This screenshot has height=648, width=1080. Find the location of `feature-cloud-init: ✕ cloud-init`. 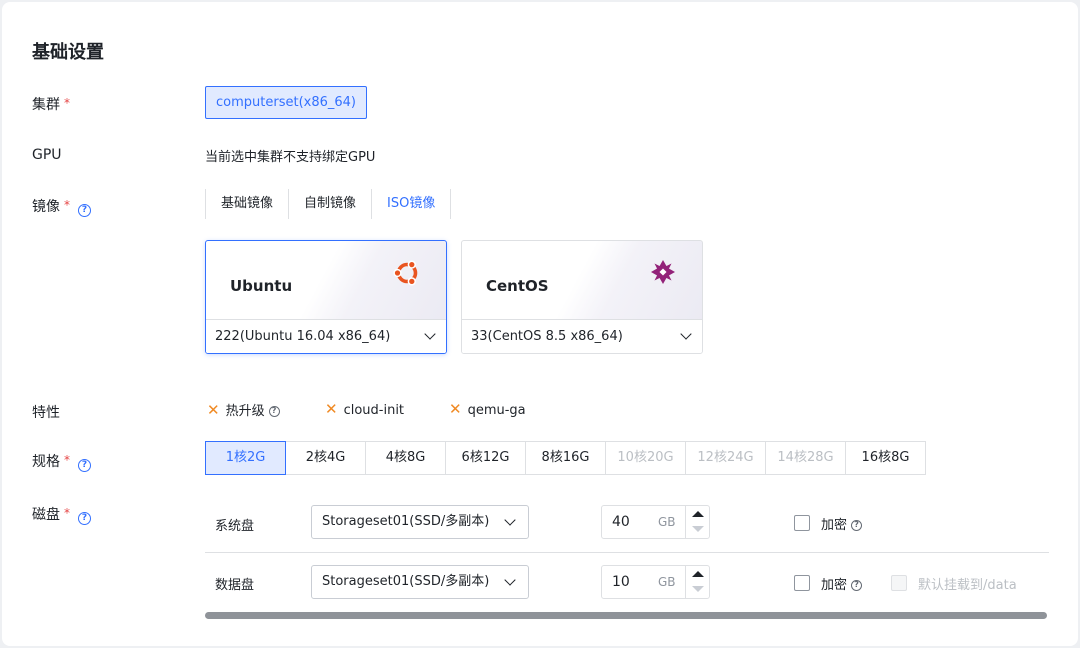

feature-cloud-init: ✕ cloud-init is located at coordinates (364, 409).